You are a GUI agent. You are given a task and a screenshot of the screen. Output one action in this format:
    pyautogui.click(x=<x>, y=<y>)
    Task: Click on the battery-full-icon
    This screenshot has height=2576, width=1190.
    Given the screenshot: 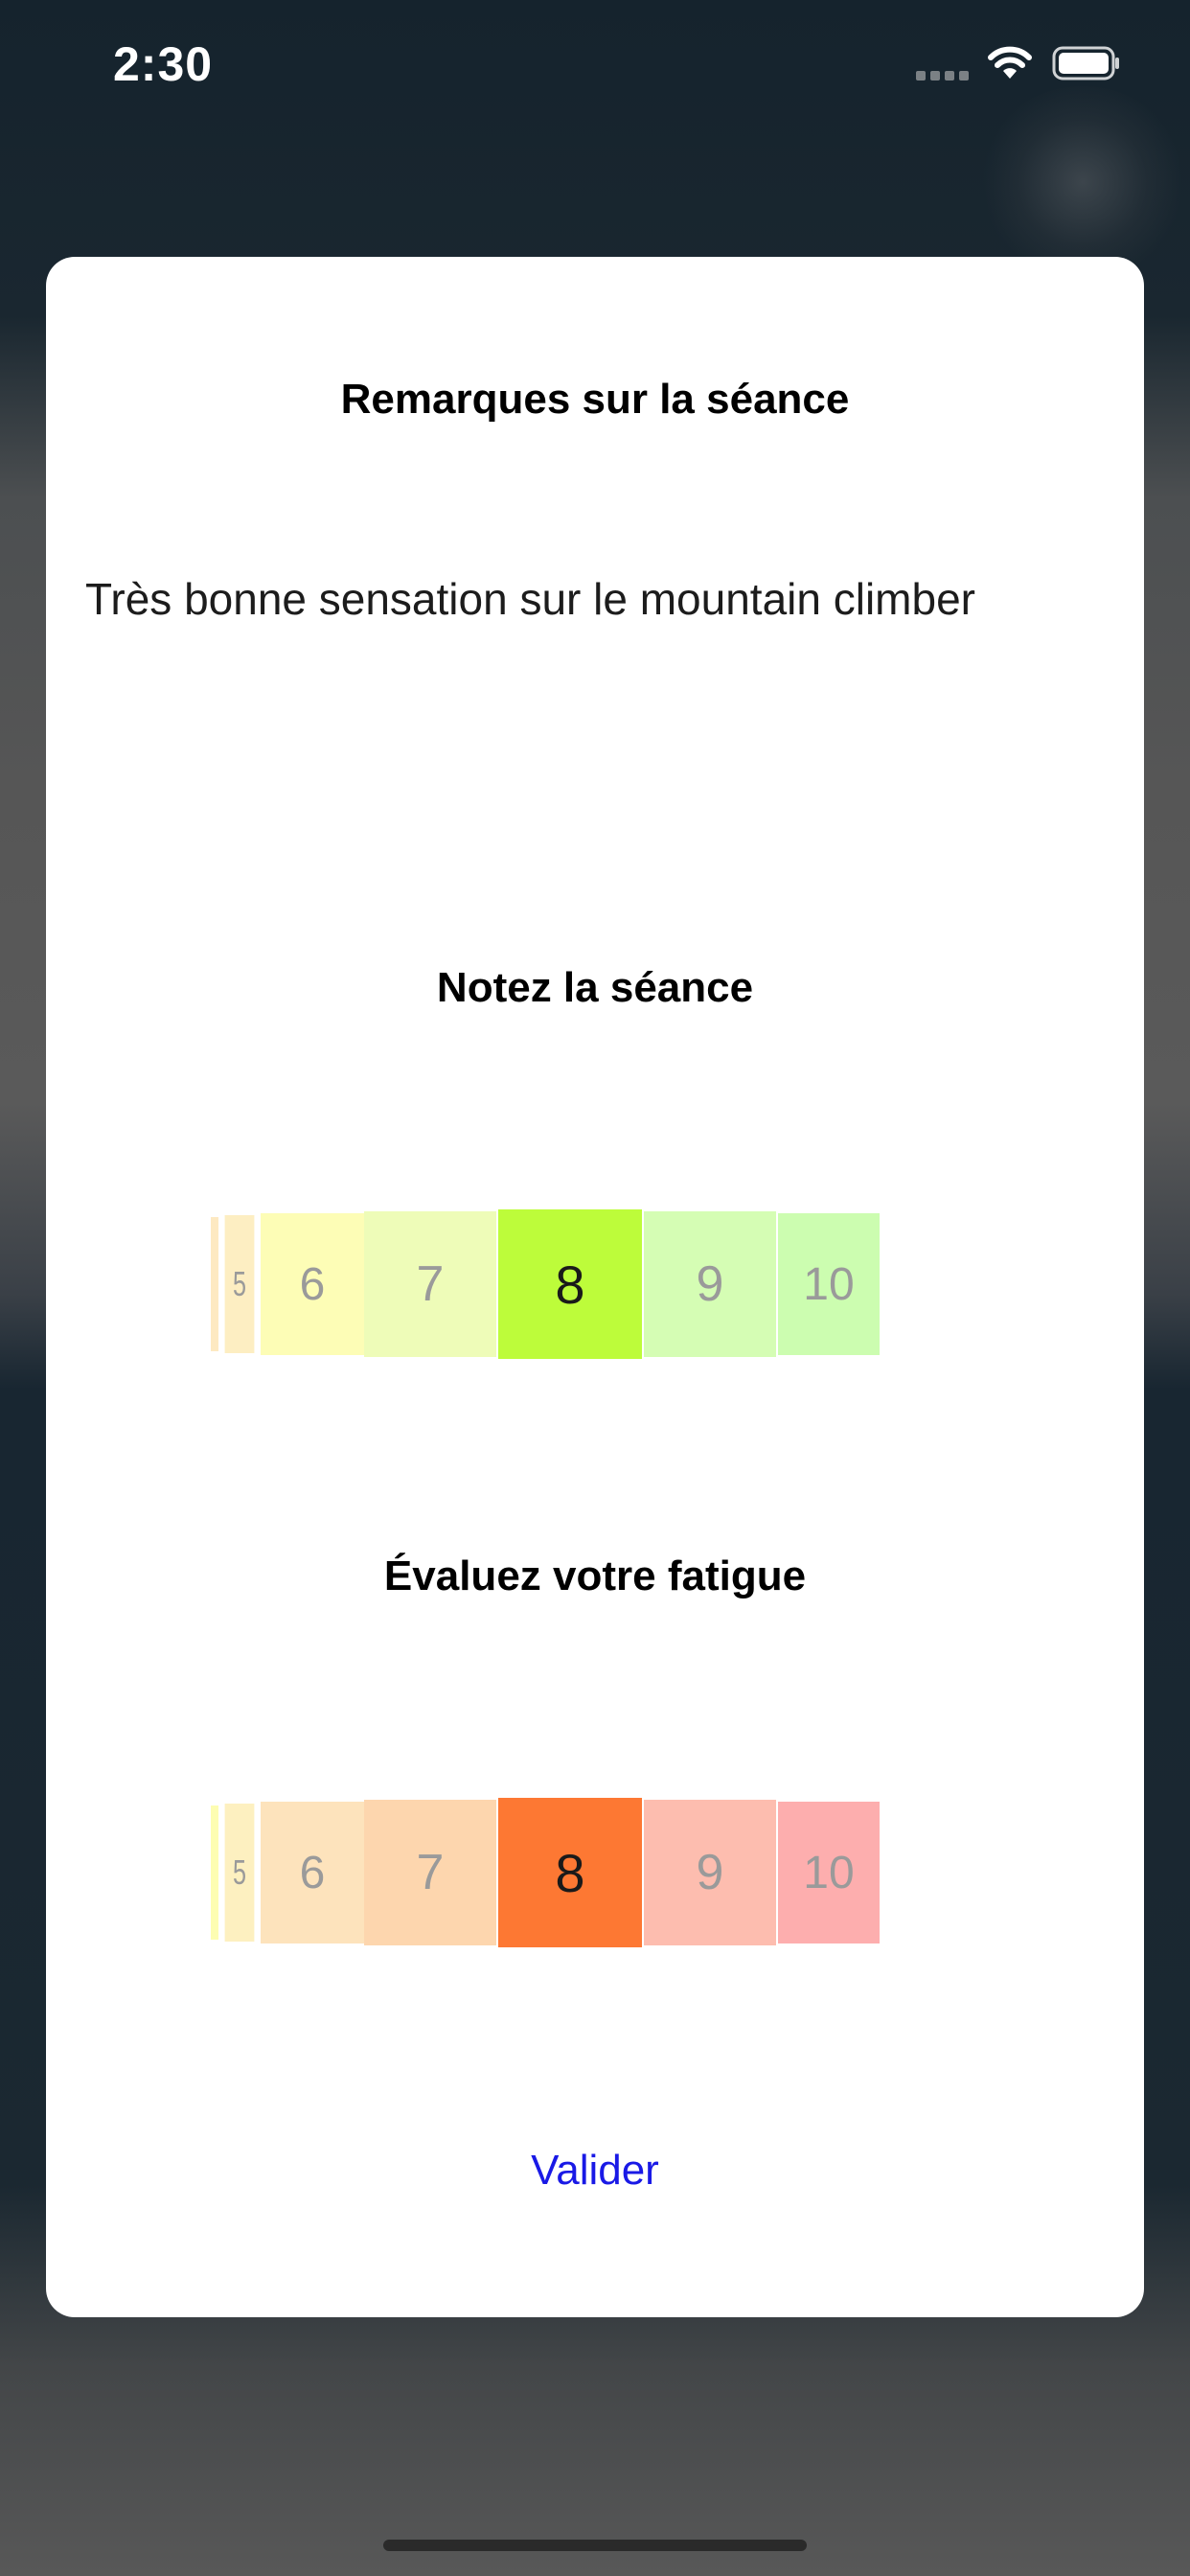 What is the action you would take?
    pyautogui.click(x=1085, y=63)
    